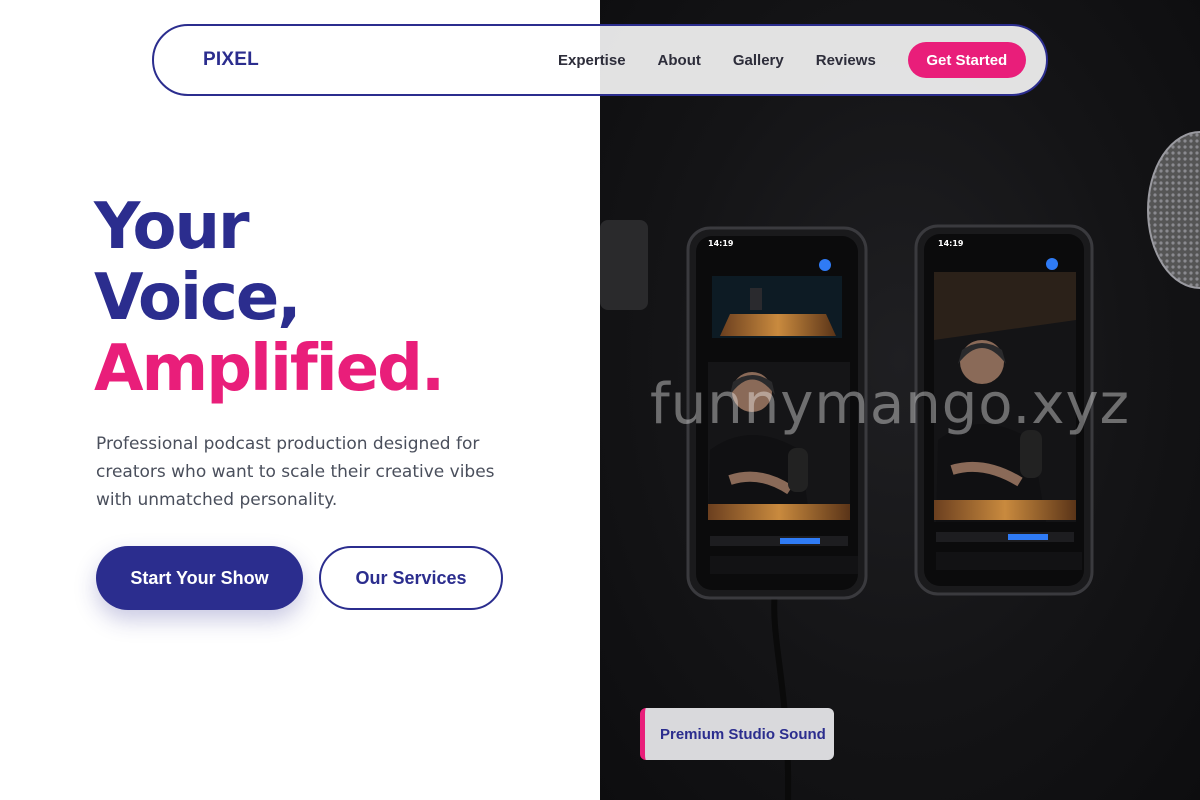 The image size is (1200, 800). Describe the element at coordinates (846, 60) in the screenshot. I see `nav-link-reviews: Reviews` at that location.